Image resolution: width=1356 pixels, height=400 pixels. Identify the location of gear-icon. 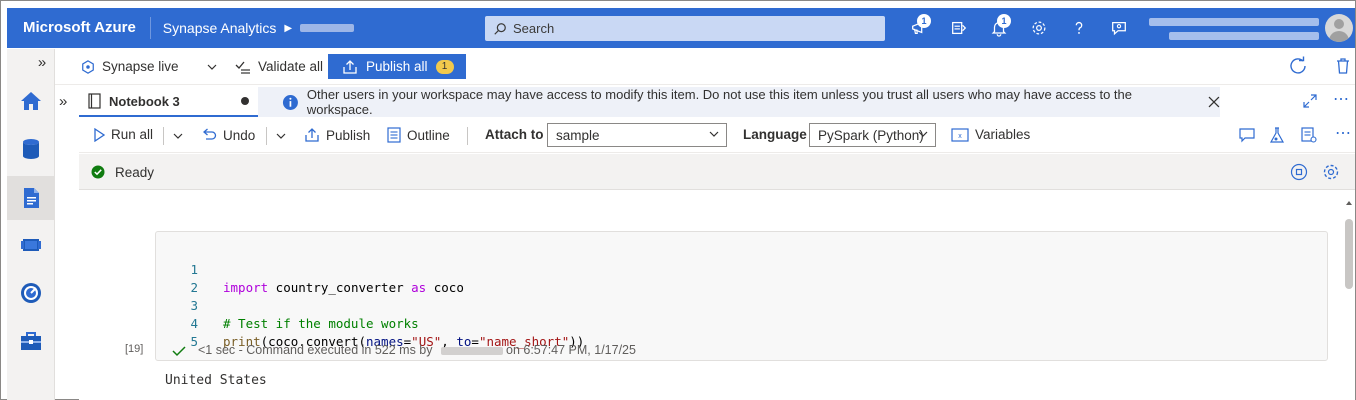
(1039, 28).